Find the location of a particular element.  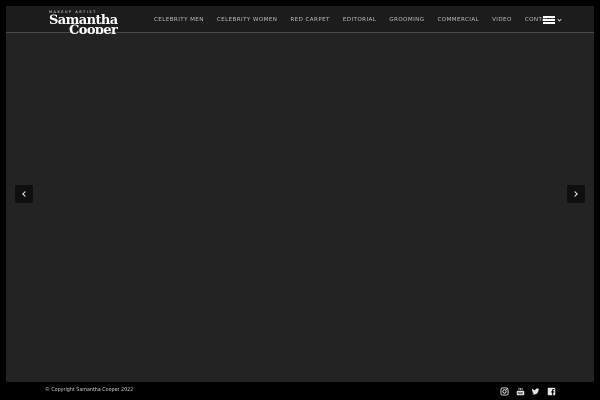

nav-item-commercial: COMMERCIAL is located at coordinates (458, 20).